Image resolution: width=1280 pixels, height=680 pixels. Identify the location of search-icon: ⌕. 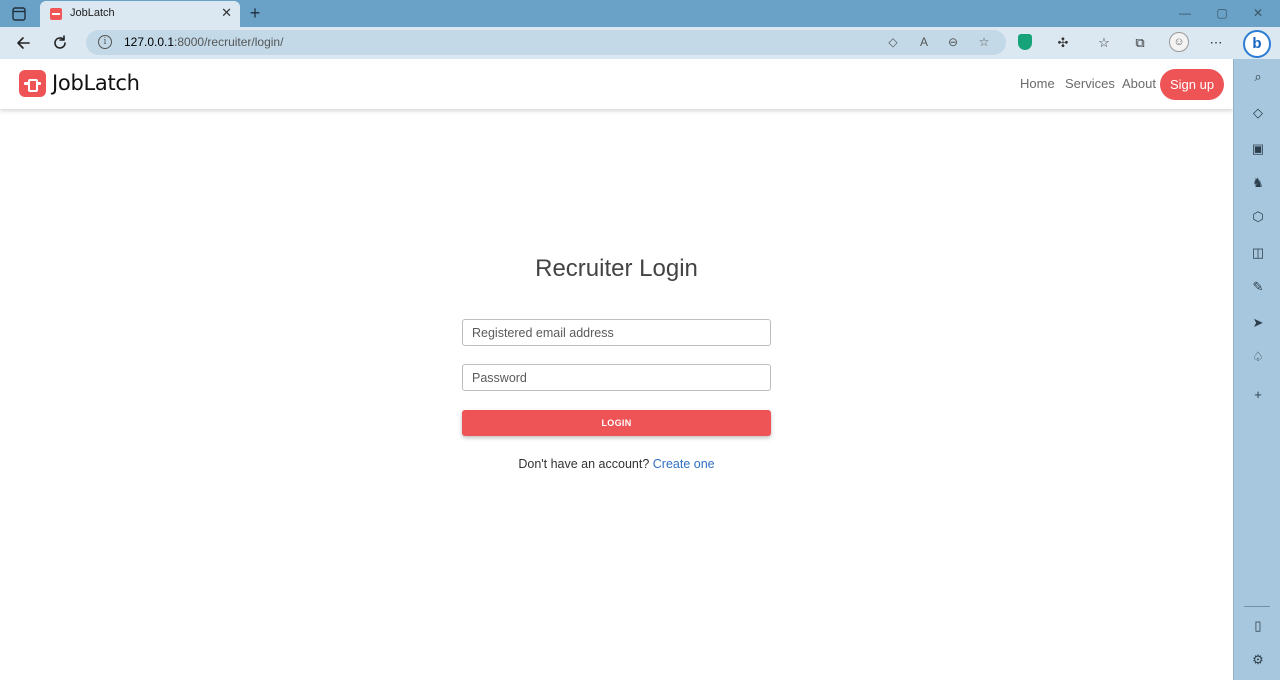
(1258, 77).